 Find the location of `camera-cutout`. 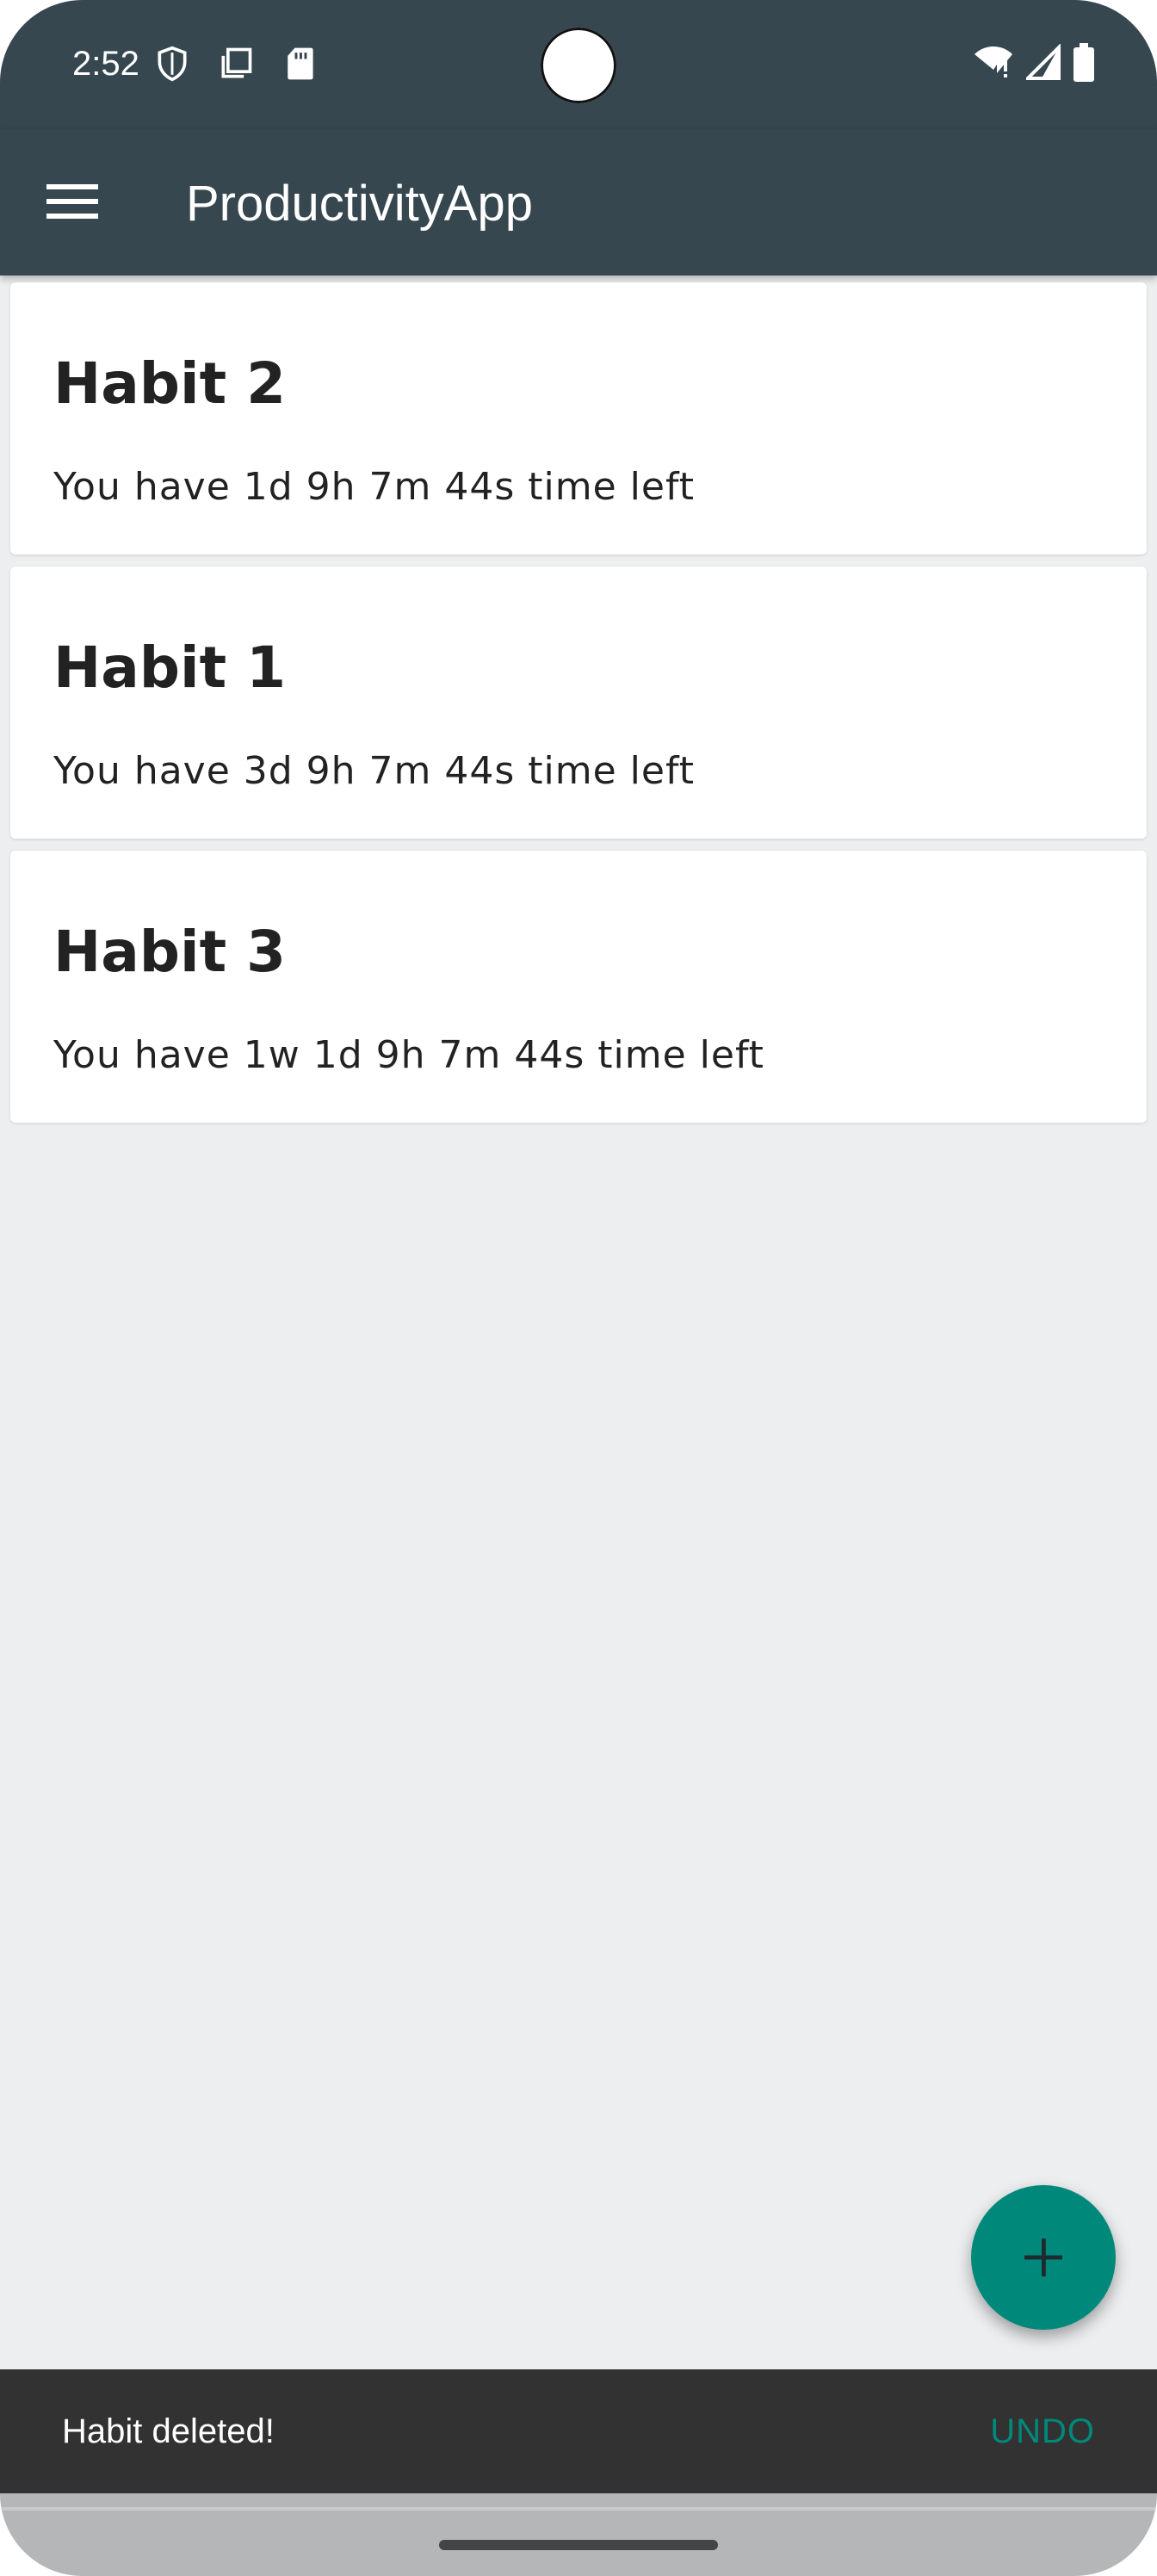

camera-cutout is located at coordinates (579, 65).